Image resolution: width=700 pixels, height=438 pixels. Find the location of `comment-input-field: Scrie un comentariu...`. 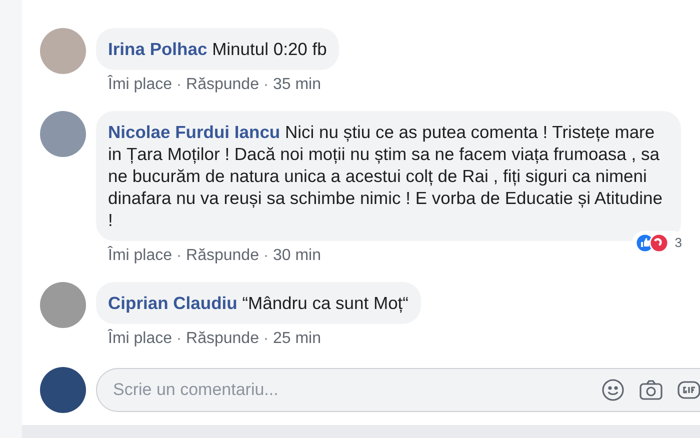

comment-input-field: Scrie un comentariu... is located at coordinates (350, 390).